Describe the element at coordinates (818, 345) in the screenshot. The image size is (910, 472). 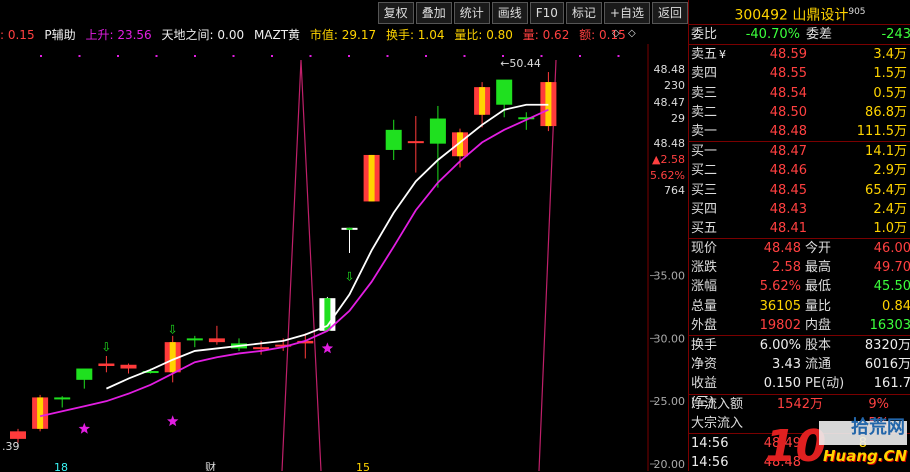
I see `fund-label-2: 股本` at that location.